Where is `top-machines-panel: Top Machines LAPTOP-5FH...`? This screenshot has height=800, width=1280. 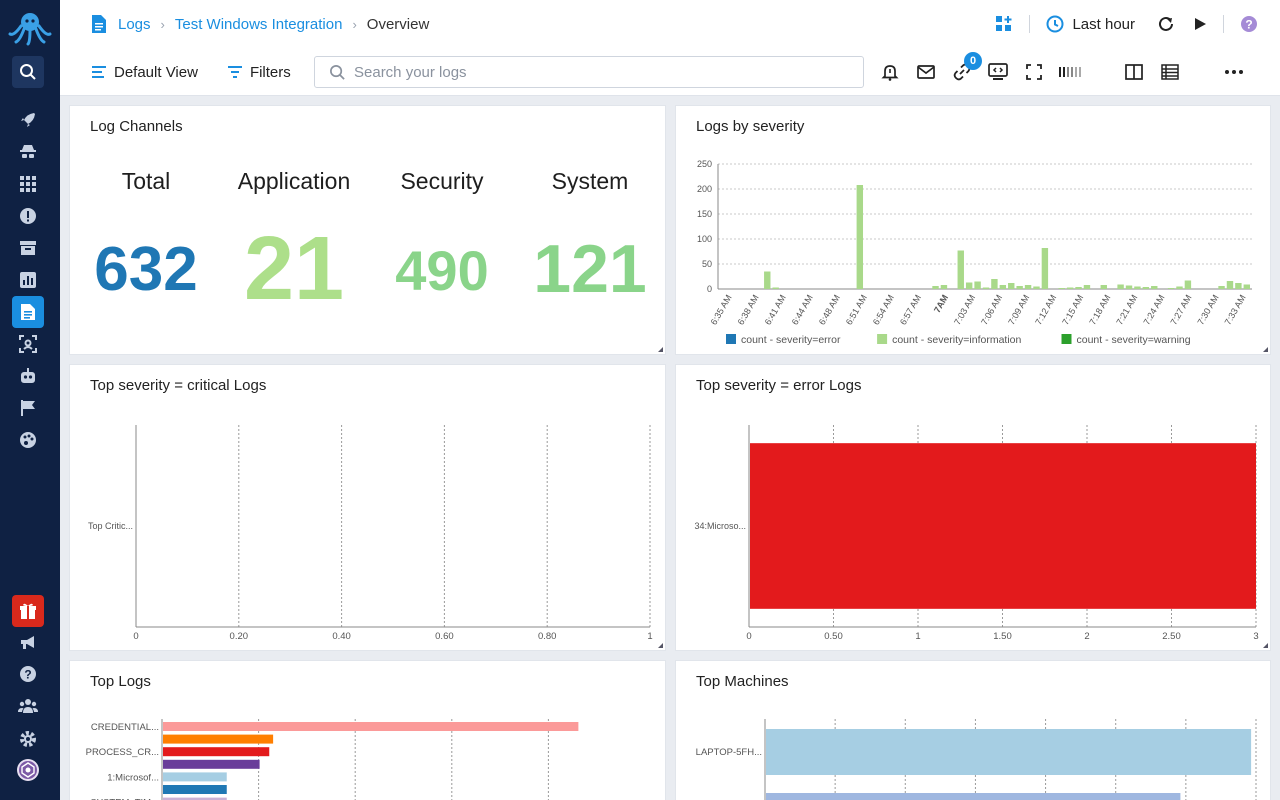 top-machines-panel: Top Machines LAPTOP-5FH... is located at coordinates (973, 730).